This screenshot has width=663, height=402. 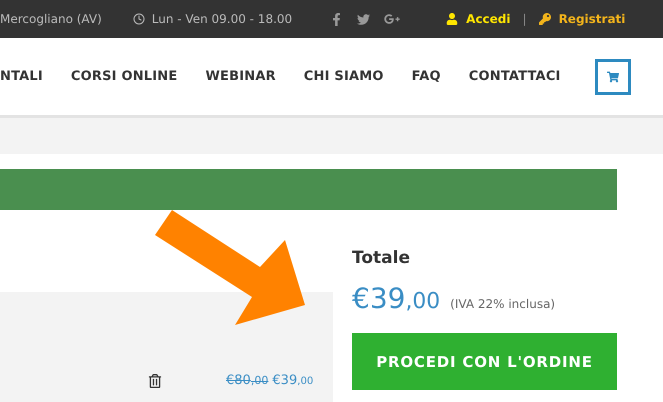 I want to click on clock-icon, so click(x=138, y=19).